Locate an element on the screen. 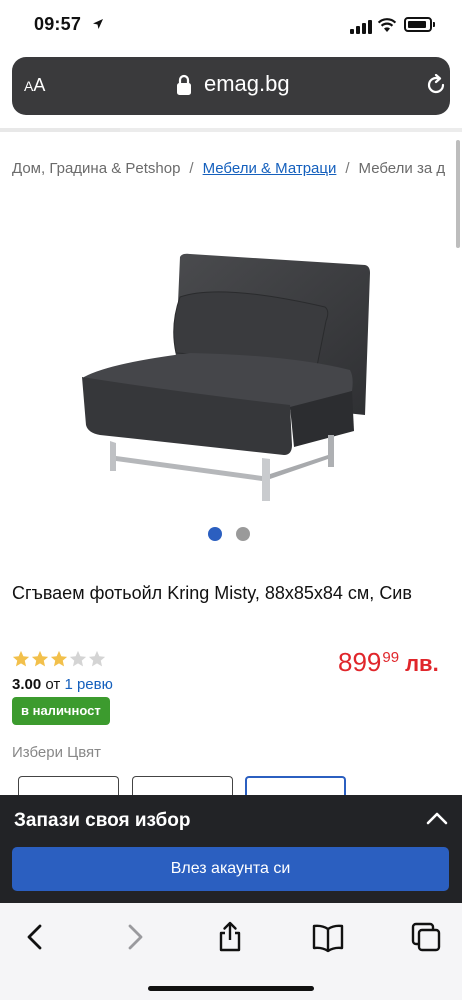 The image size is (462, 1000). rating-from: от is located at coordinates (53, 684).